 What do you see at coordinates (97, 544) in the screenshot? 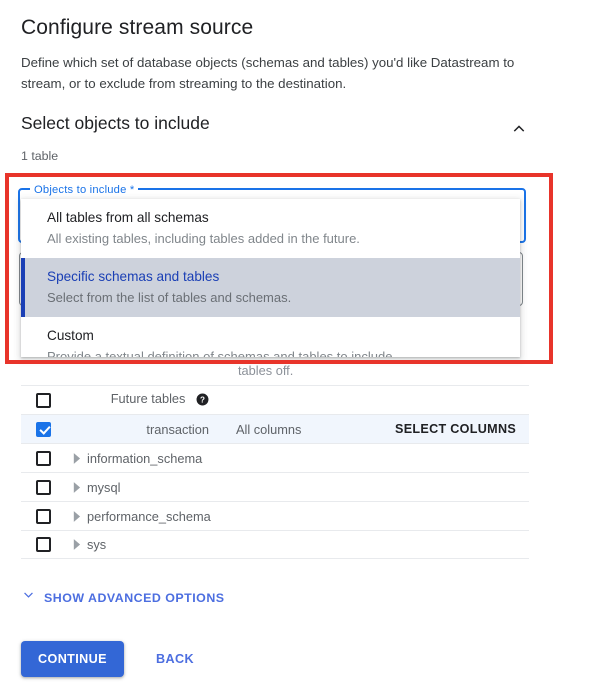
I see `row-name-label: sys` at bounding box center [97, 544].